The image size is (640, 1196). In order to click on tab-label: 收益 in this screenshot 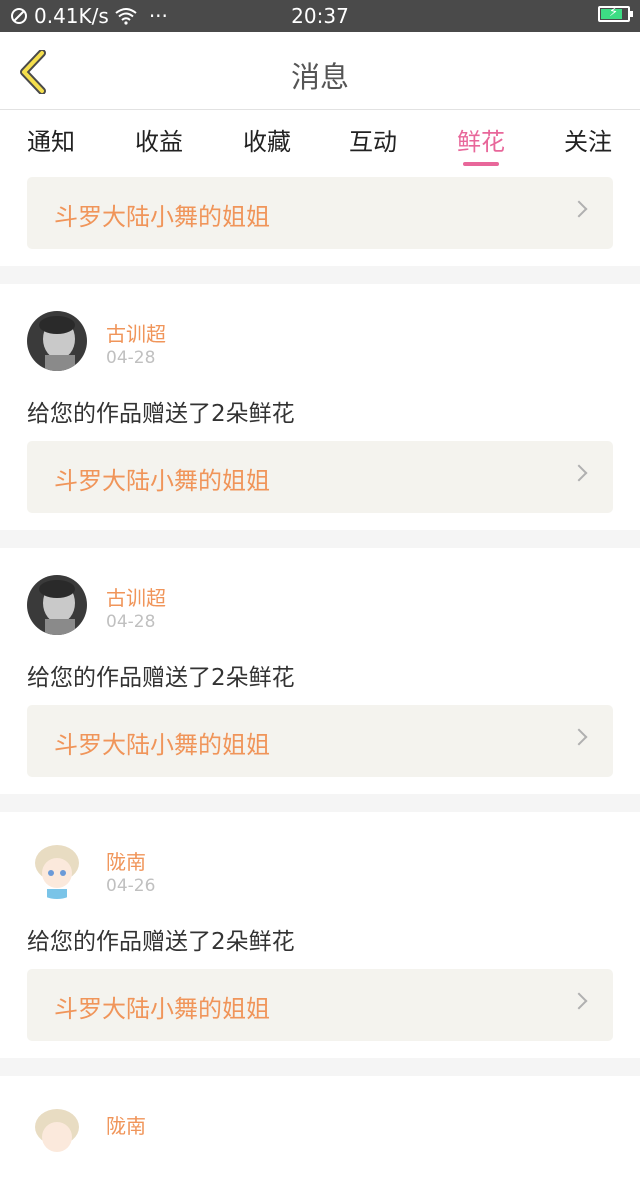, I will do `click(159, 142)`.